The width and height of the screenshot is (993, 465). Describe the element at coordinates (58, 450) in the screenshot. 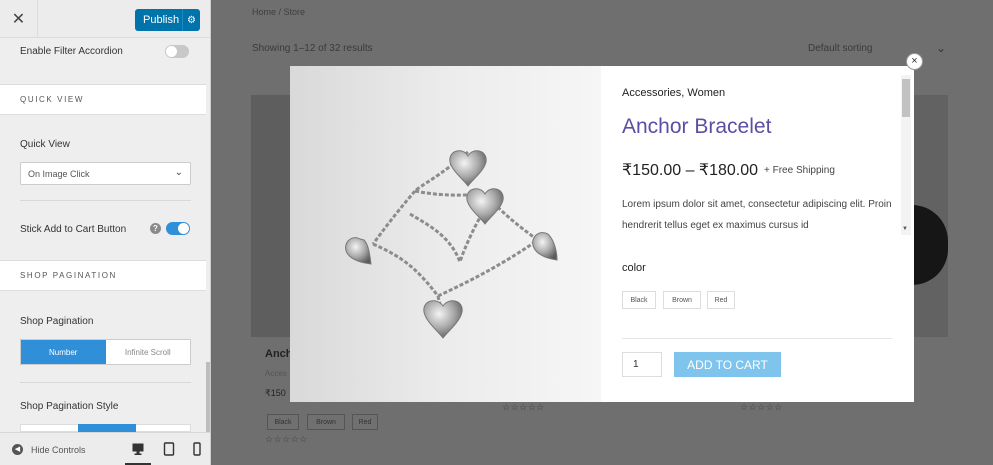

I see `hide-controls-button: Hide Controls` at that location.